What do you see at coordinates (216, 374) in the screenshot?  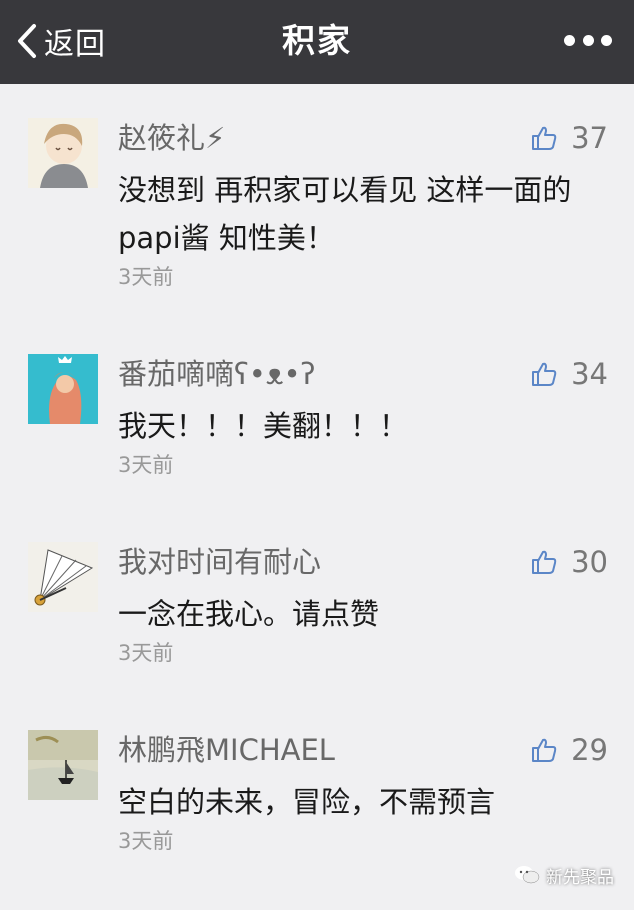 I see `commenter-name: 番茄嘀嘀ʕ•ᴥ•ʔ` at bounding box center [216, 374].